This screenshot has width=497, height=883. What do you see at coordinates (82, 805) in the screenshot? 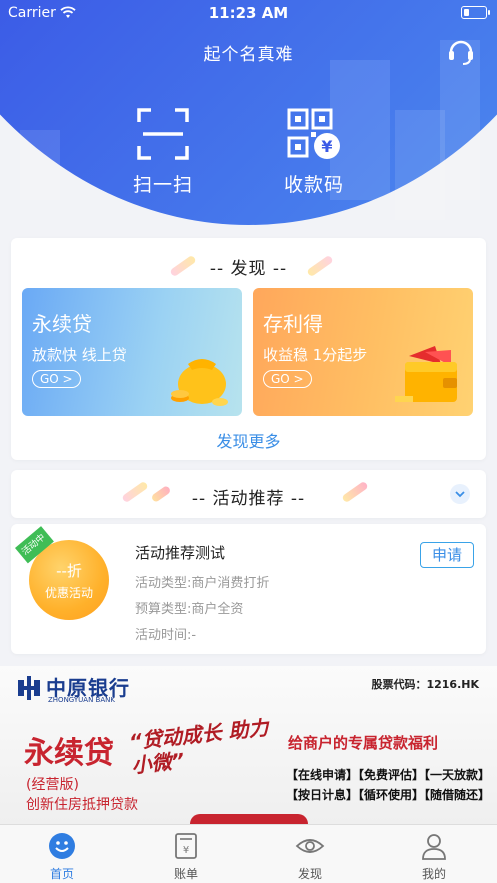
I see `banner-description: 创新住房抵押贷款` at bounding box center [82, 805].